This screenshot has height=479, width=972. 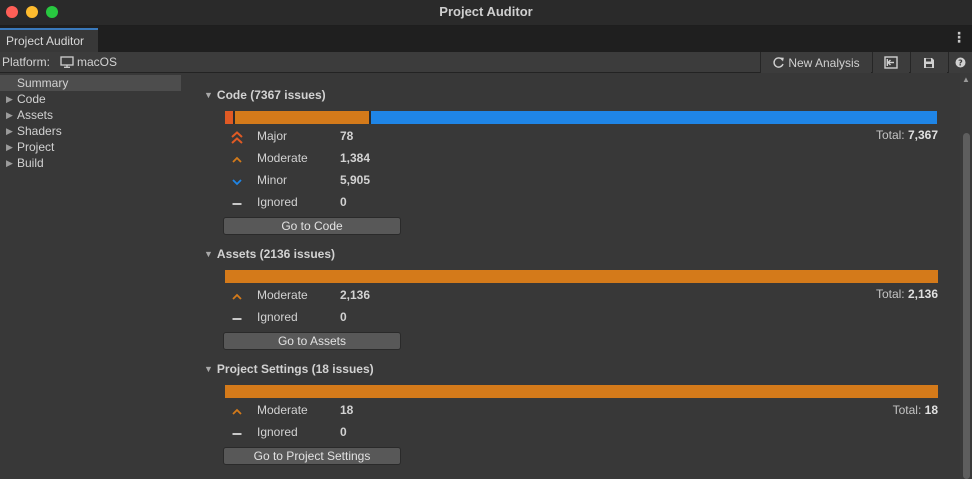 What do you see at coordinates (355, 295) in the screenshot?
I see `severity-count: 2,136` at bounding box center [355, 295].